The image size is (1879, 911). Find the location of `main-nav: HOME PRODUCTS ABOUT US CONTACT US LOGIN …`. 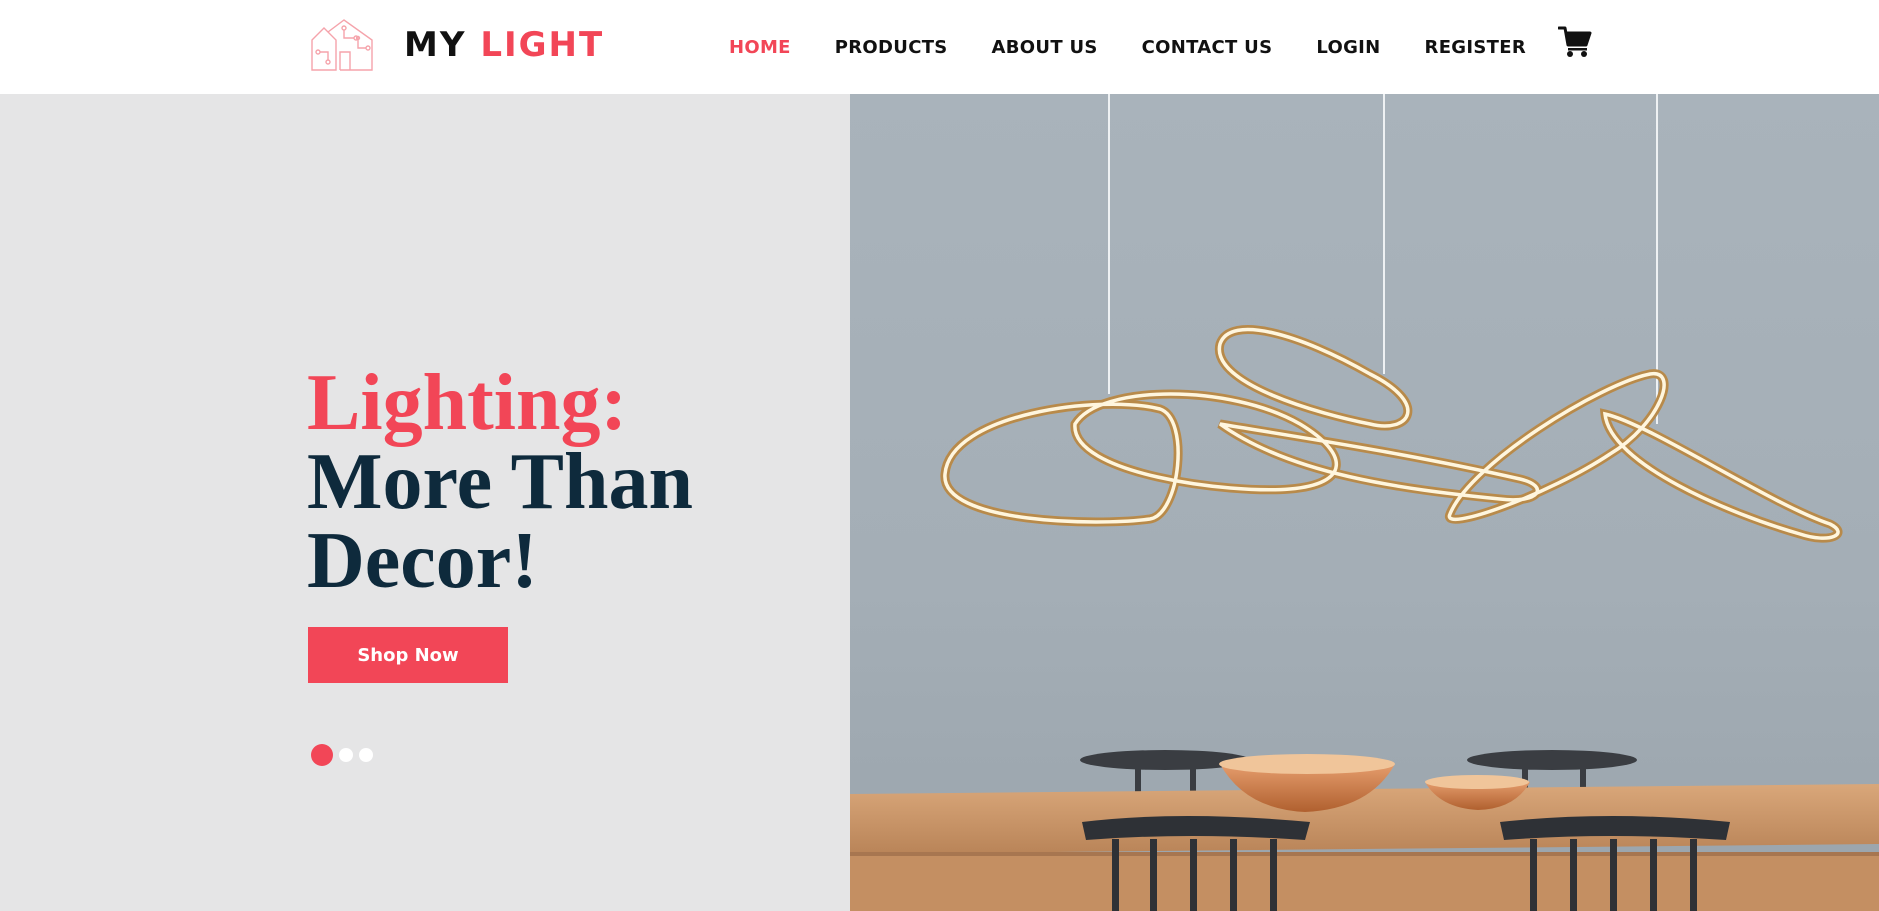

main-nav: HOME PRODUCTS ABOUT US CONTACT US LOGIN … is located at coordinates (1127, 47).